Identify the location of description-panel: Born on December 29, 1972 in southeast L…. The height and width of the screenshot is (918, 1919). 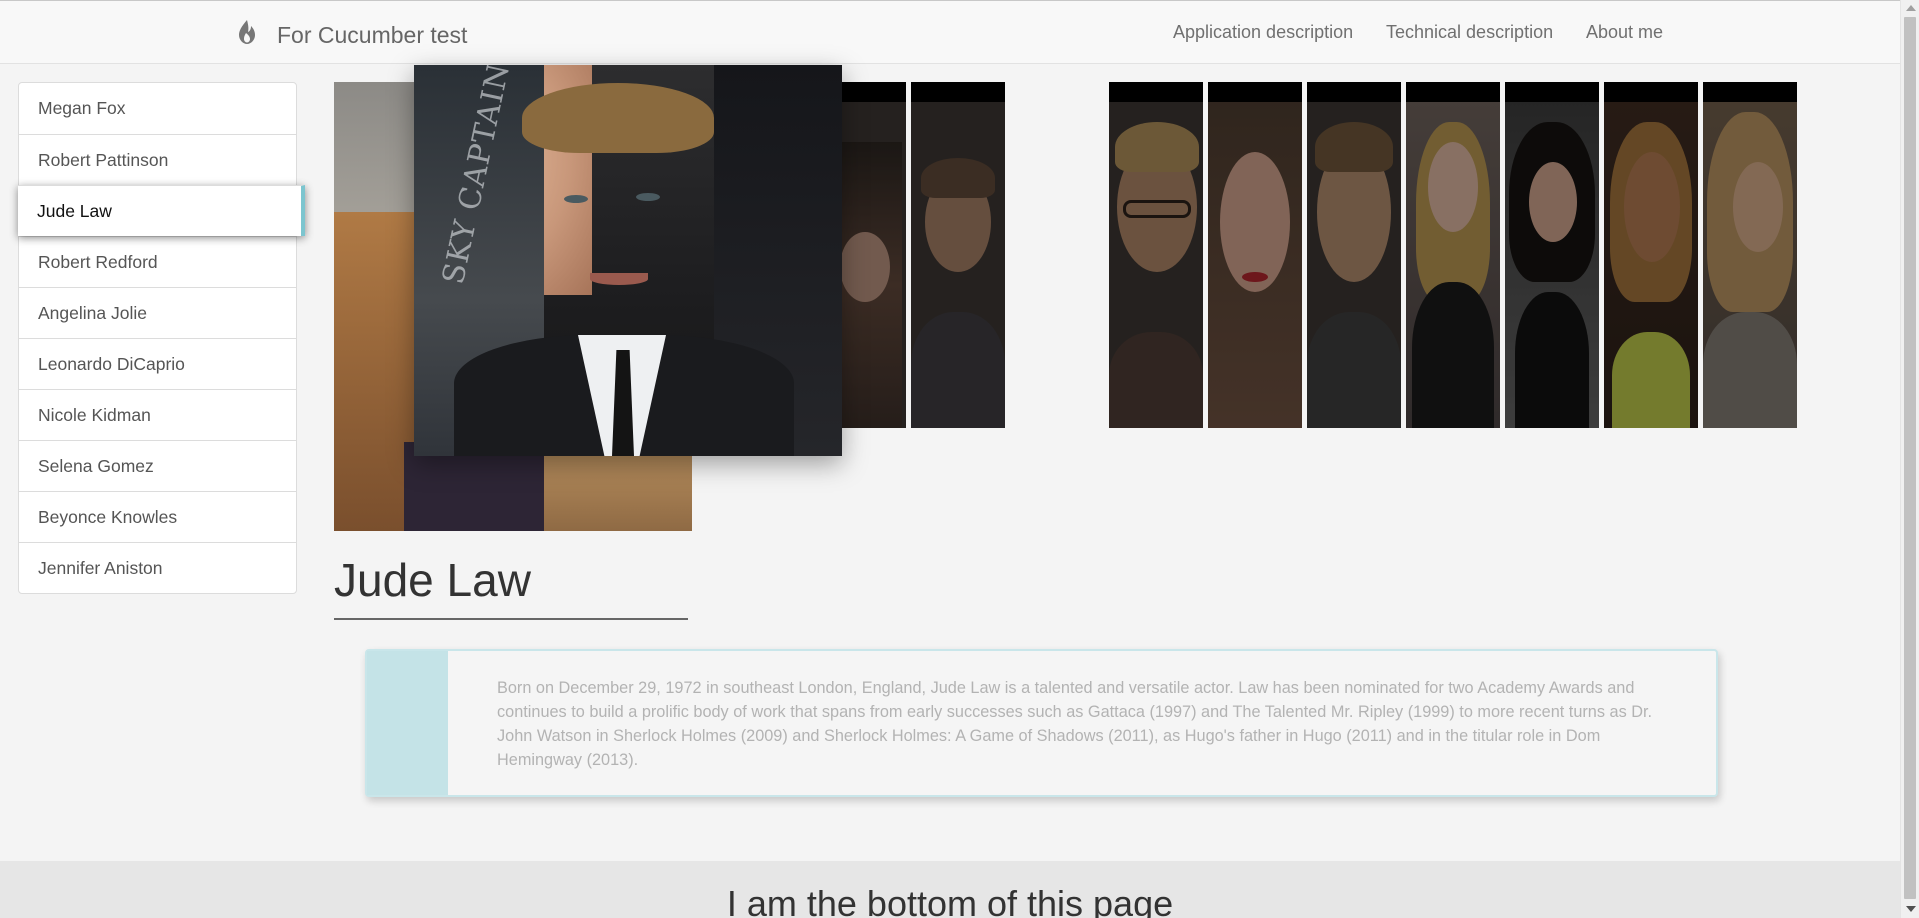
(1041, 723).